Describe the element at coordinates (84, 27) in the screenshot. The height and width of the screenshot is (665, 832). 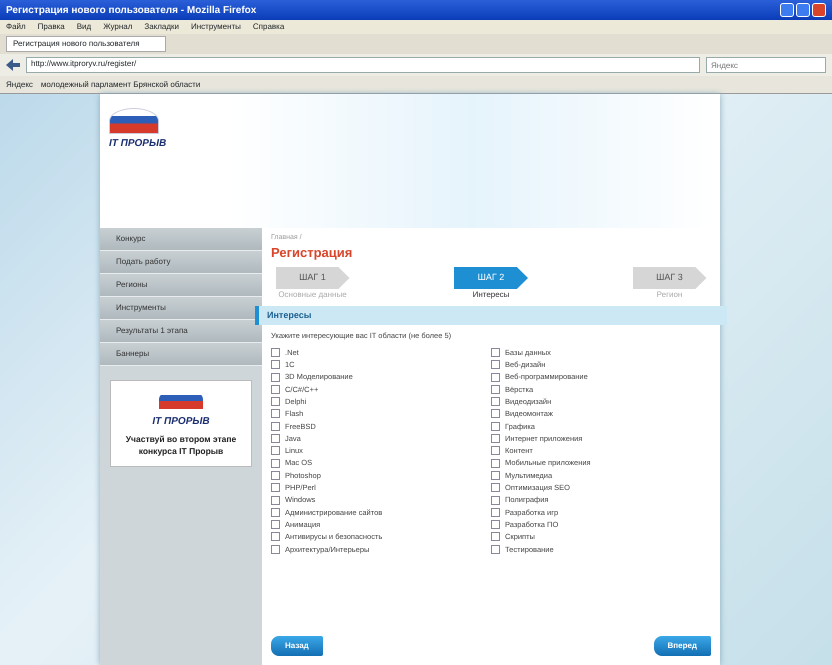
I see `menu-item: Вид` at that location.